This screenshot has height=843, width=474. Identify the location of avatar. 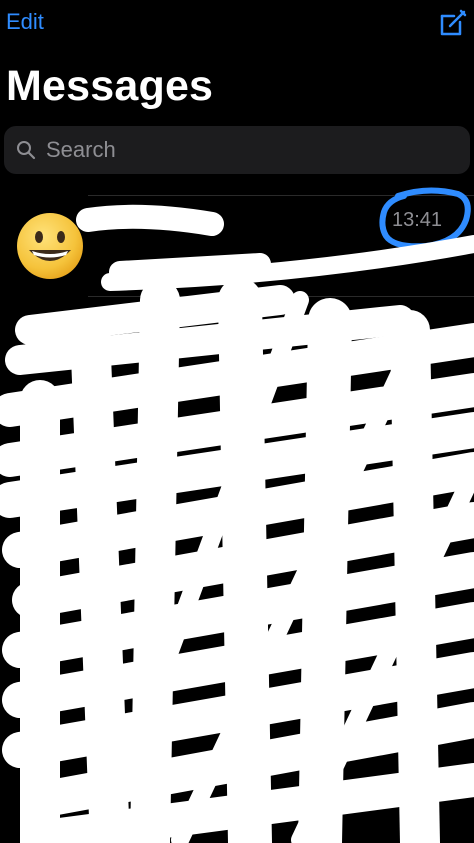
(44, 338).